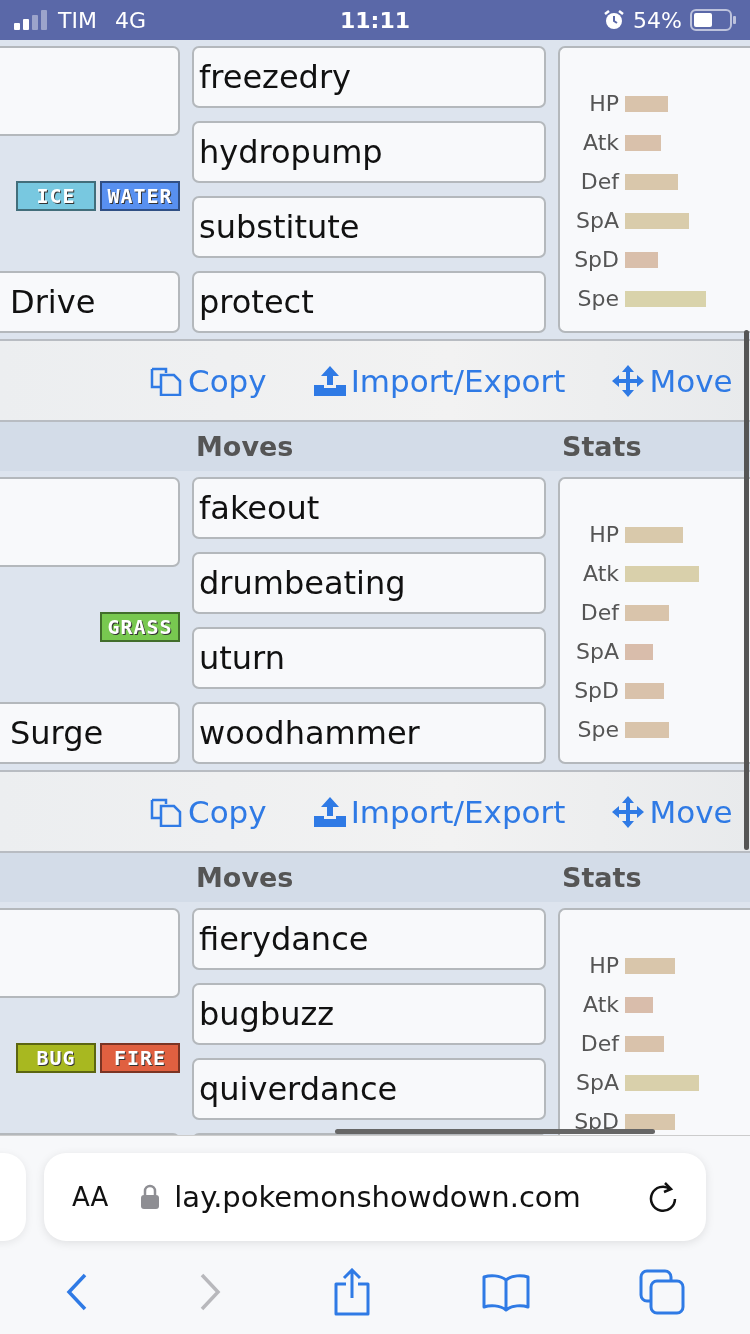 This screenshot has height=1334, width=750. I want to click on signal-icon, so click(32, 20).